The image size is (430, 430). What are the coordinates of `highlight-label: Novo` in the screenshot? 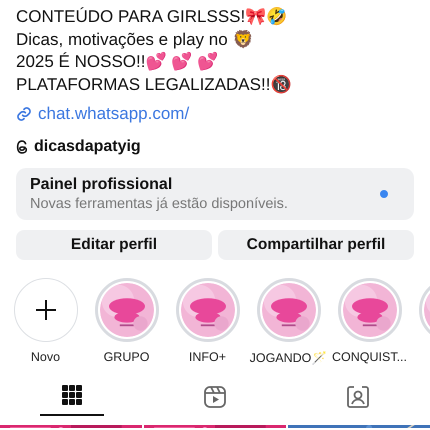 It's located at (45, 357).